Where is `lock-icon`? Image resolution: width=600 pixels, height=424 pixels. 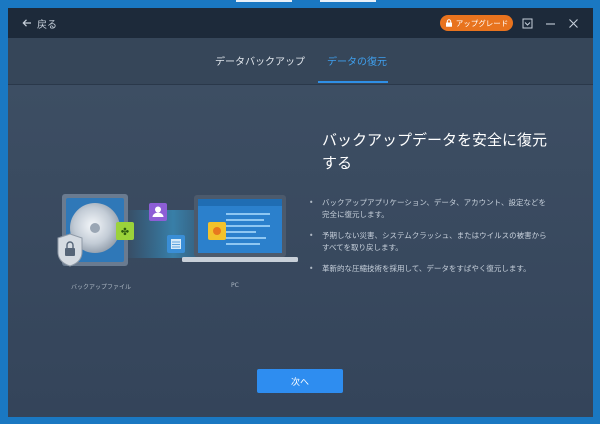
lock-icon is located at coordinates (448, 23).